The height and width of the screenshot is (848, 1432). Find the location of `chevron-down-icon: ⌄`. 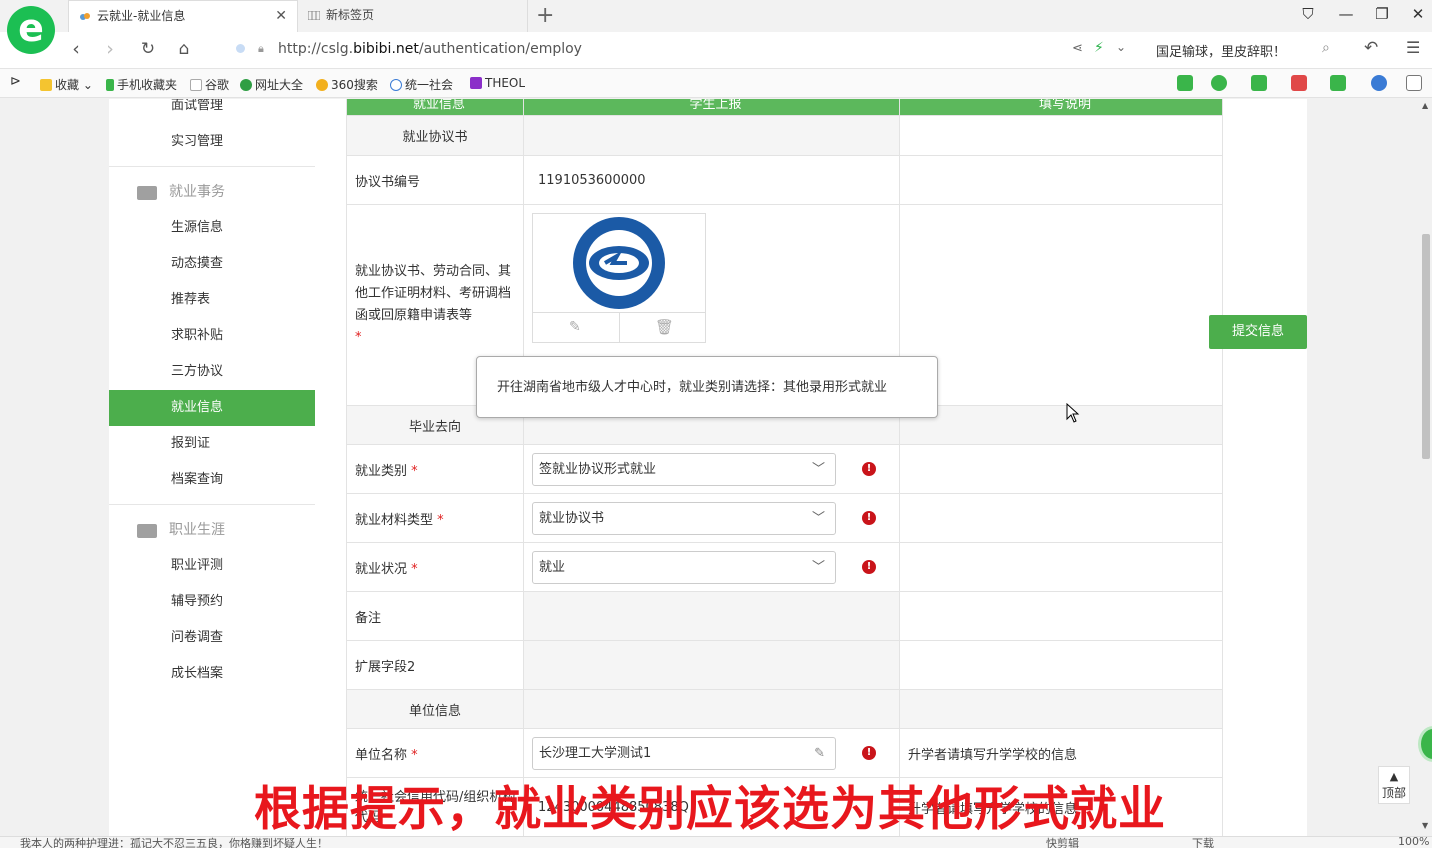

chevron-down-icon: ⌄ is located at coordinates (1121, 47).